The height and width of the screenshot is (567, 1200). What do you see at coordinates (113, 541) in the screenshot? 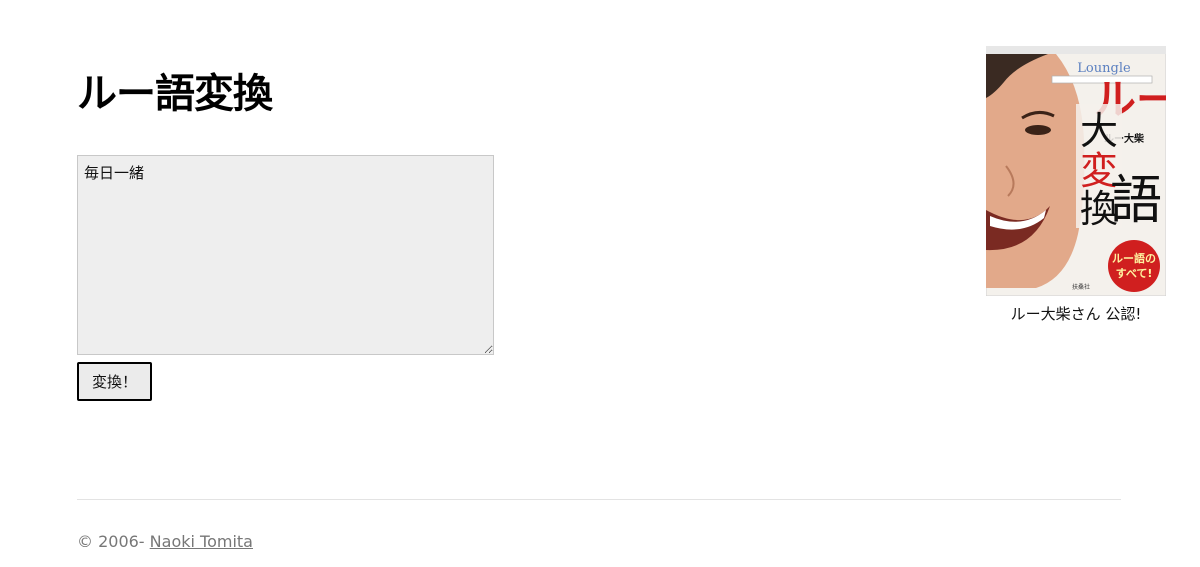
I see `copyright-text: © 2006-` at bounding box center [113, 541].